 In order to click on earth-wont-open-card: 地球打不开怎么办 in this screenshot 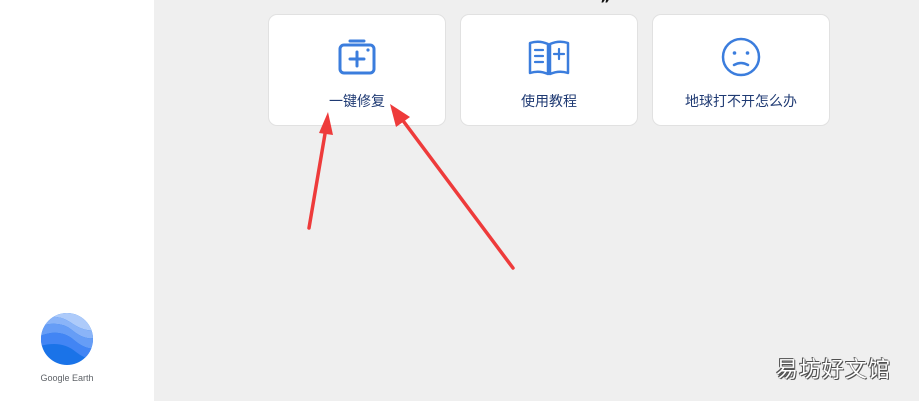, I will do `click(741, 70)`.